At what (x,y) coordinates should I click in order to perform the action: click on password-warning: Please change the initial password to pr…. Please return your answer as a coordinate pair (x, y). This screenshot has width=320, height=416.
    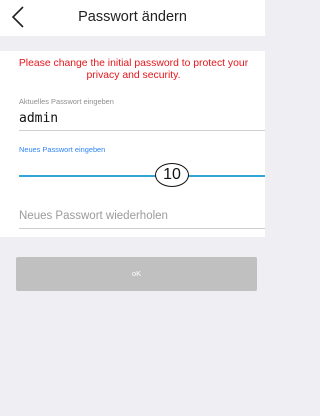
    Looking at the image, I should click on (133, 69).